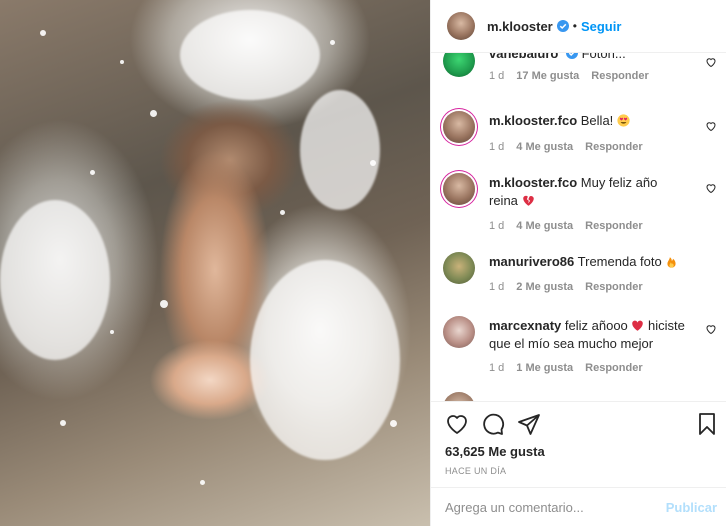 The width and height of the screenshot is (726, 526). I want to click on comment-meta: 1 d 1 Me gusta Responder, so click(566, 368).